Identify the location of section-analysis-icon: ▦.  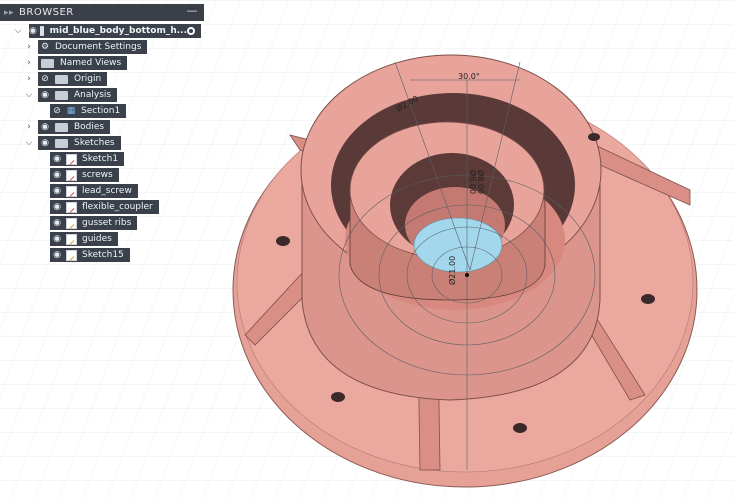
(71, 111).